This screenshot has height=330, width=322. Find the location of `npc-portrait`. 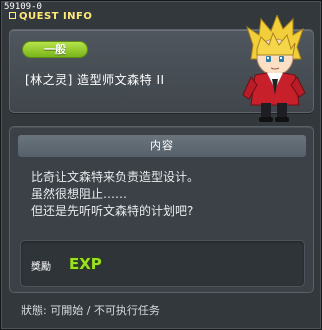

npc-portrait is located at coordinates (274, 68).